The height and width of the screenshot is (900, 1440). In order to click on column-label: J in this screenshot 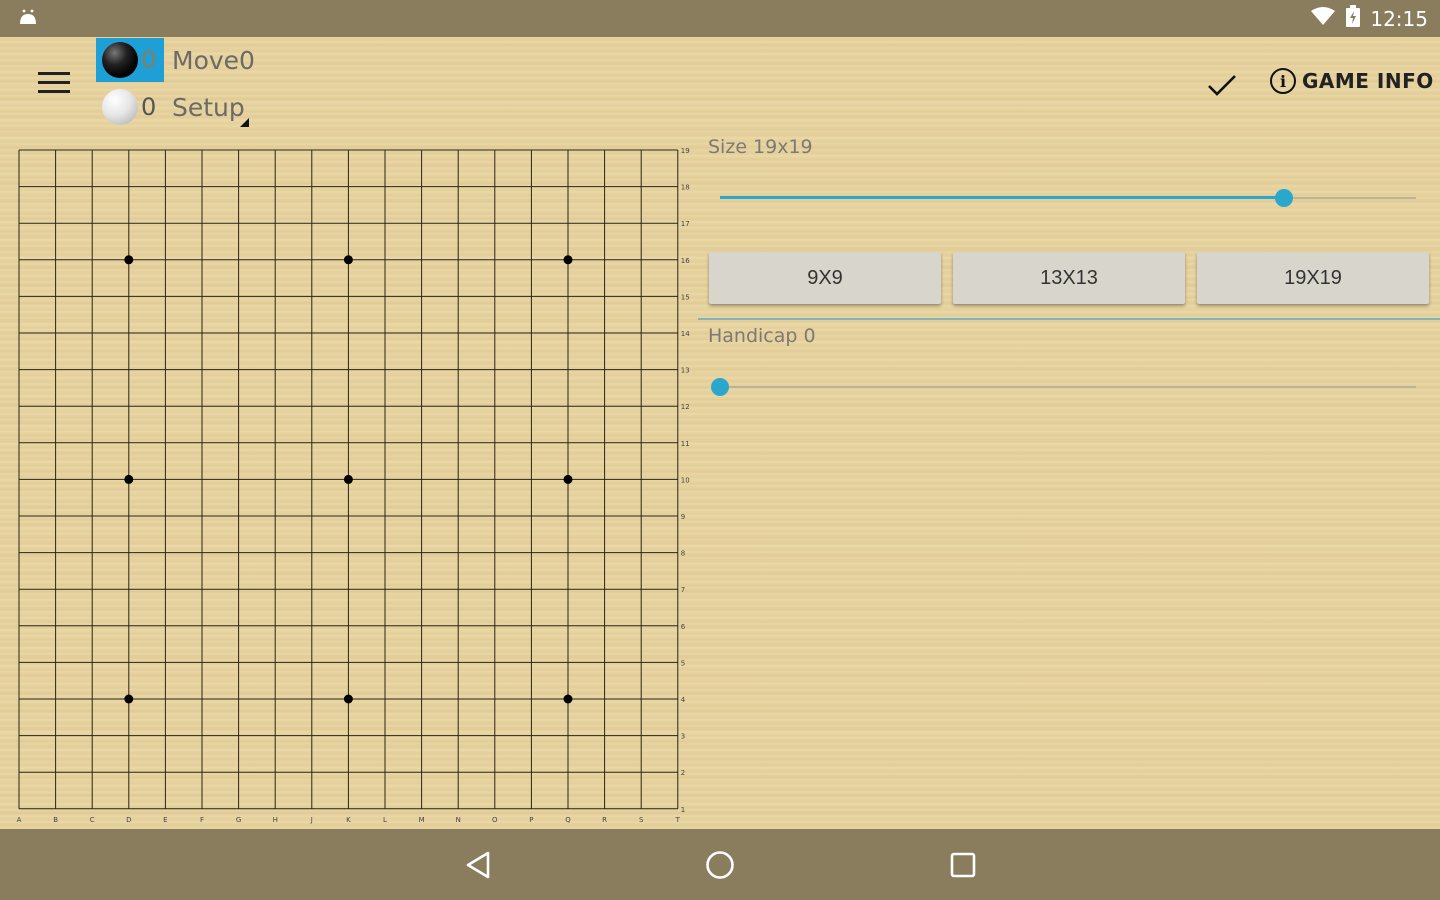, I will do `click(311, 820)`.